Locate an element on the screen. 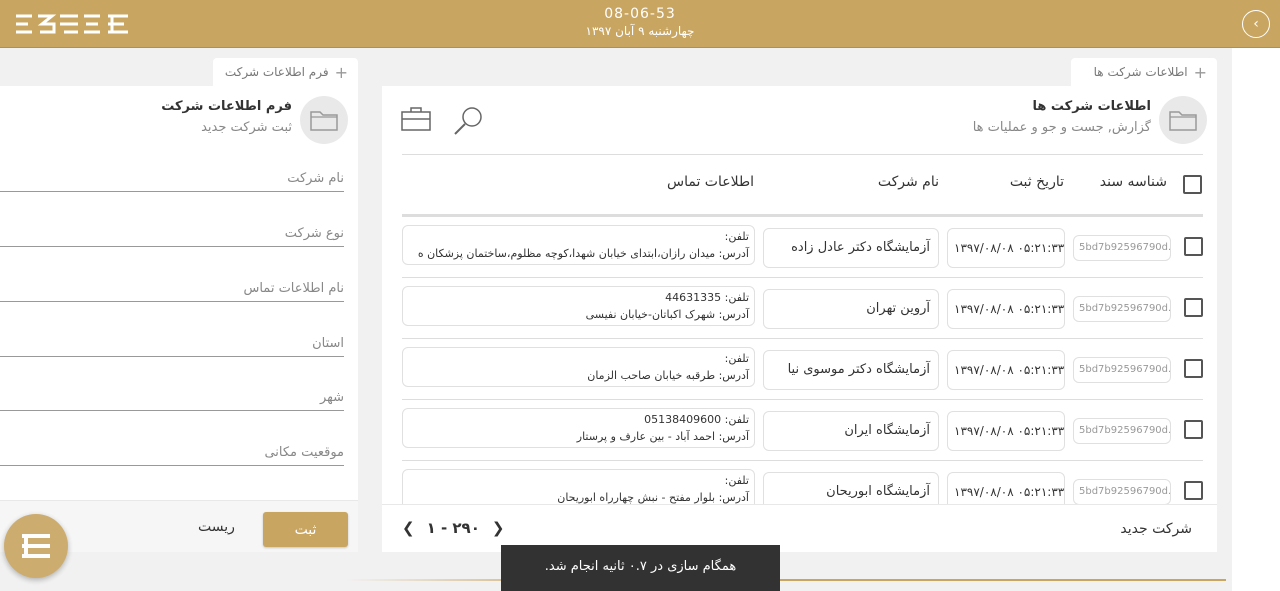 Image resolution: width=1280 pixels, height=591 pixels. new-company-button: شرکت جدید is located at coordinates (1156, 529).